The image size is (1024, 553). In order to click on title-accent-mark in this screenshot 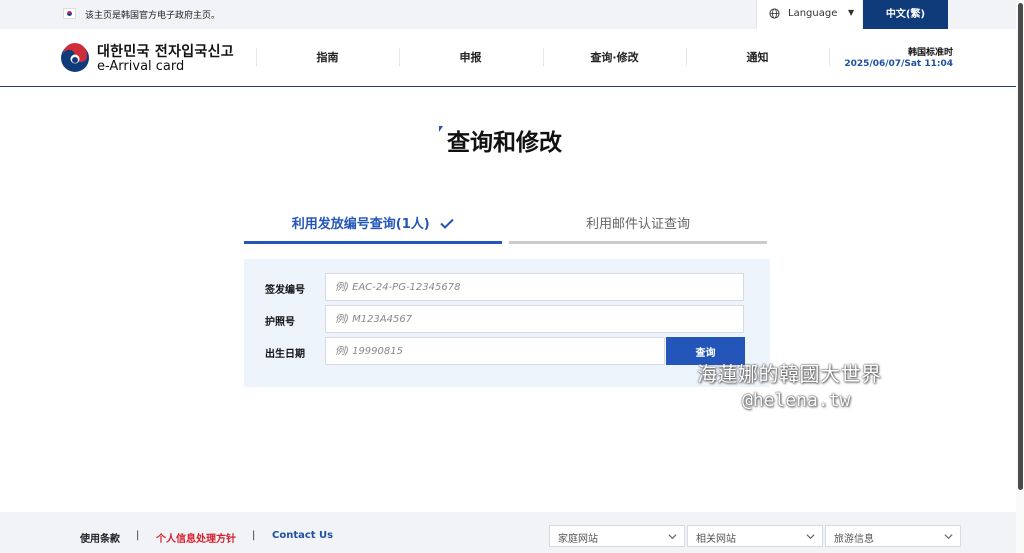, I will do `click(441, 129)`.